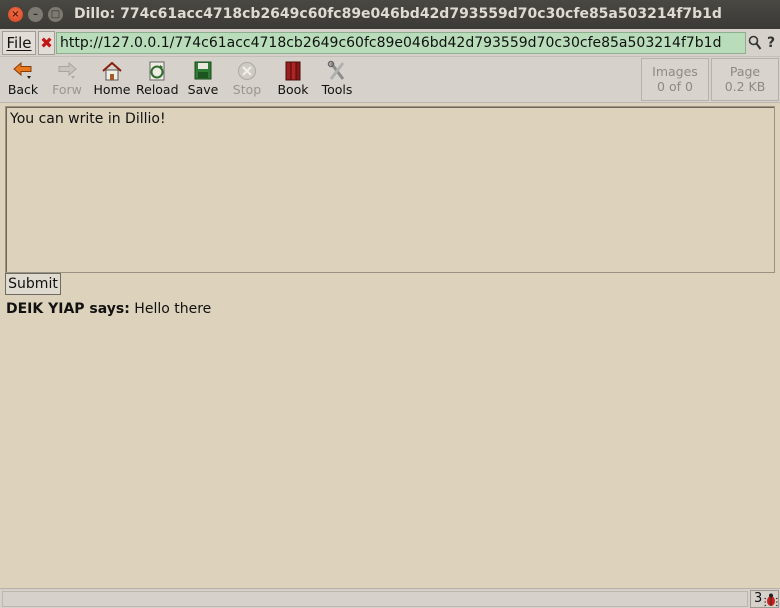  I want to click on tools-label: Tools, so click(337, 89).